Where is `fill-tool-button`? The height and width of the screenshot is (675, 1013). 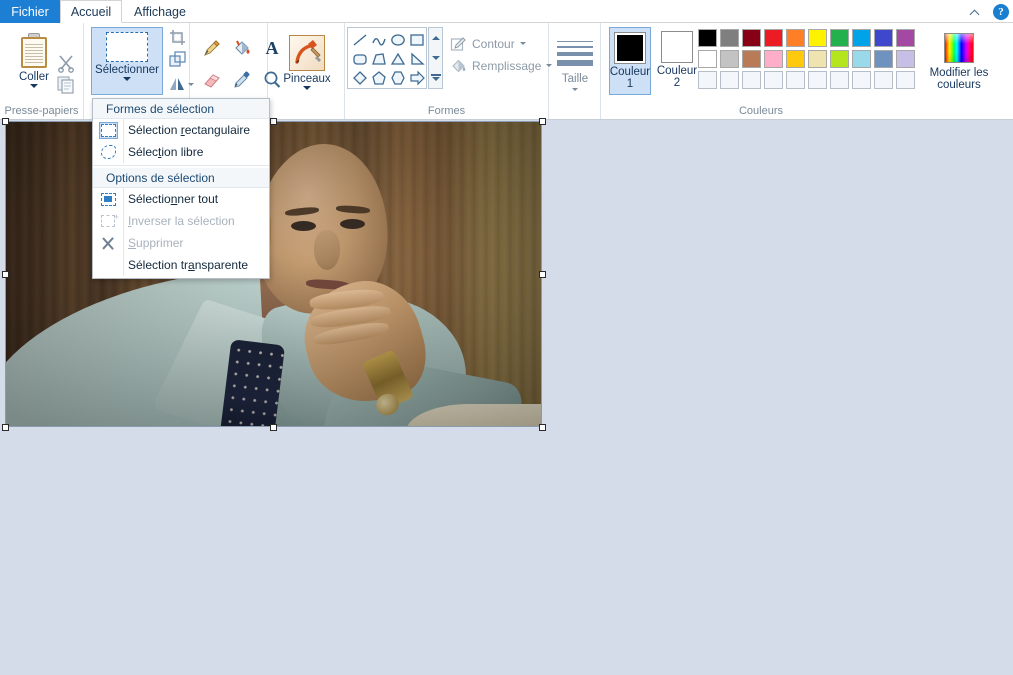
fill-tool-button is located at coordinates (242, 48).